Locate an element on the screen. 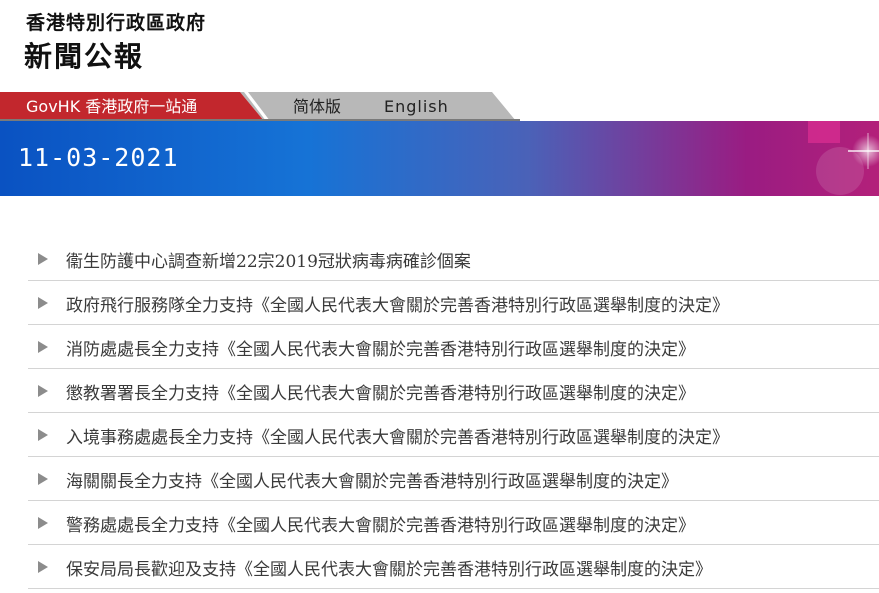  bulletin-title: 新聞公報 is located at coordinates (84, 56).